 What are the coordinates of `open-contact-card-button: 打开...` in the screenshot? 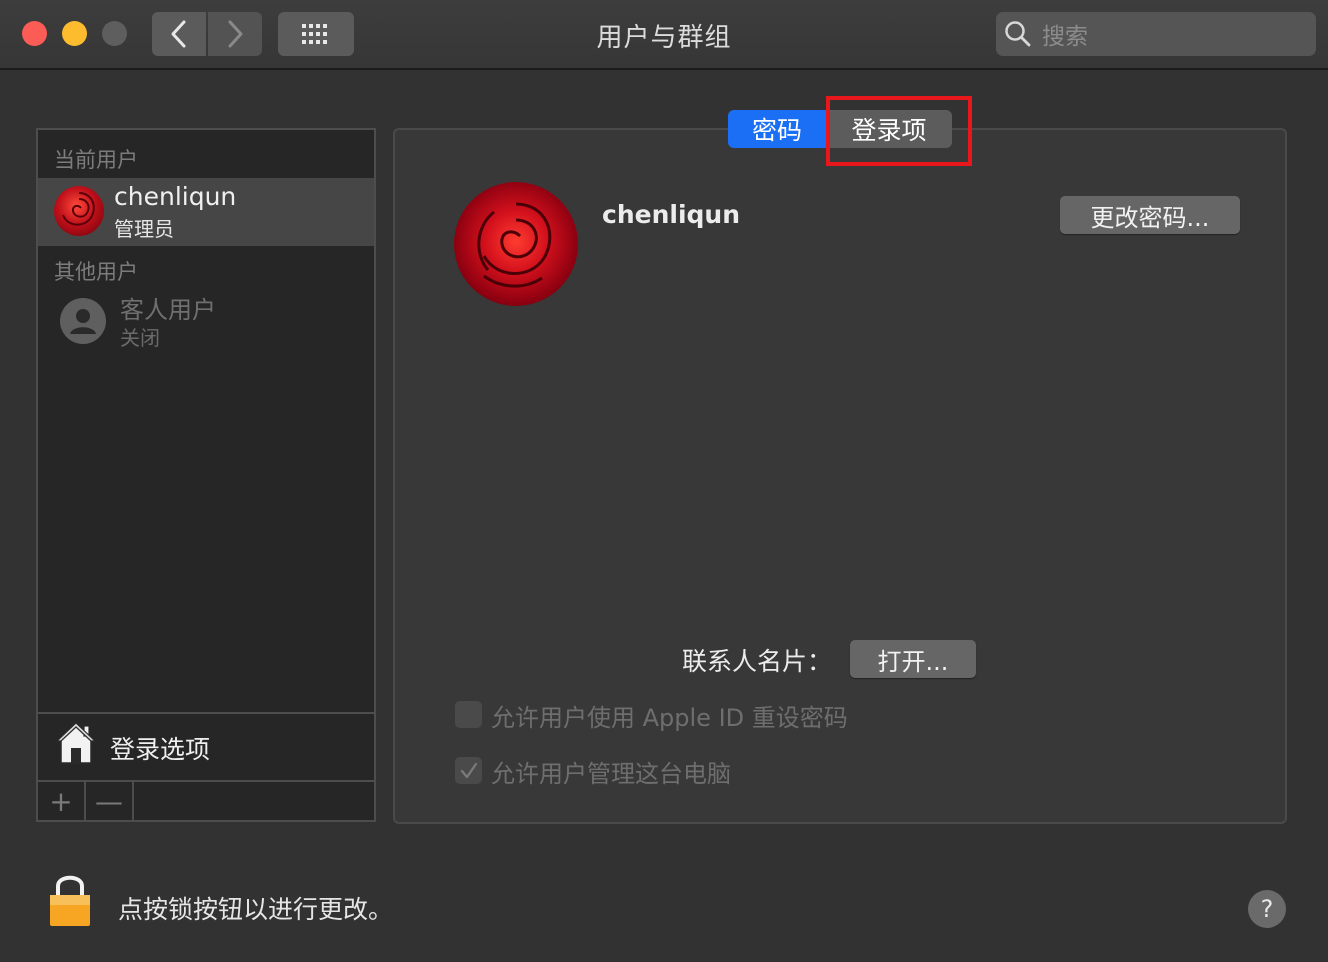 It's located at (913, 659).